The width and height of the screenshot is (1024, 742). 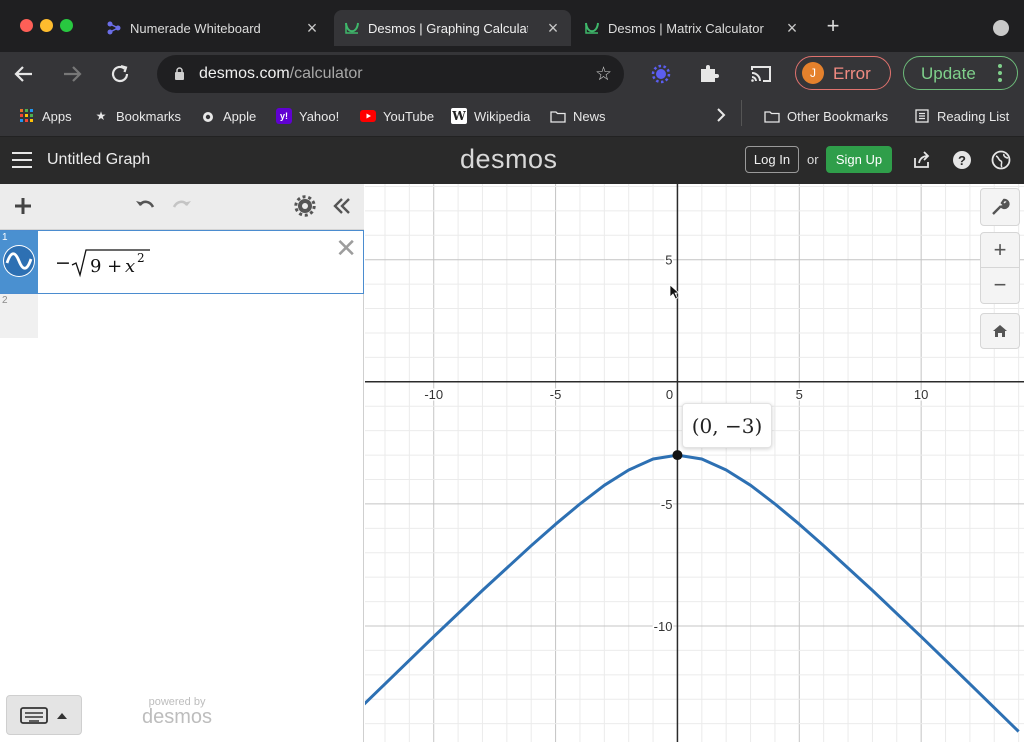 What do you see at coordinates (72, 74) in the screenshot?
I see `forward-icon` at bounding box center [72, 74].